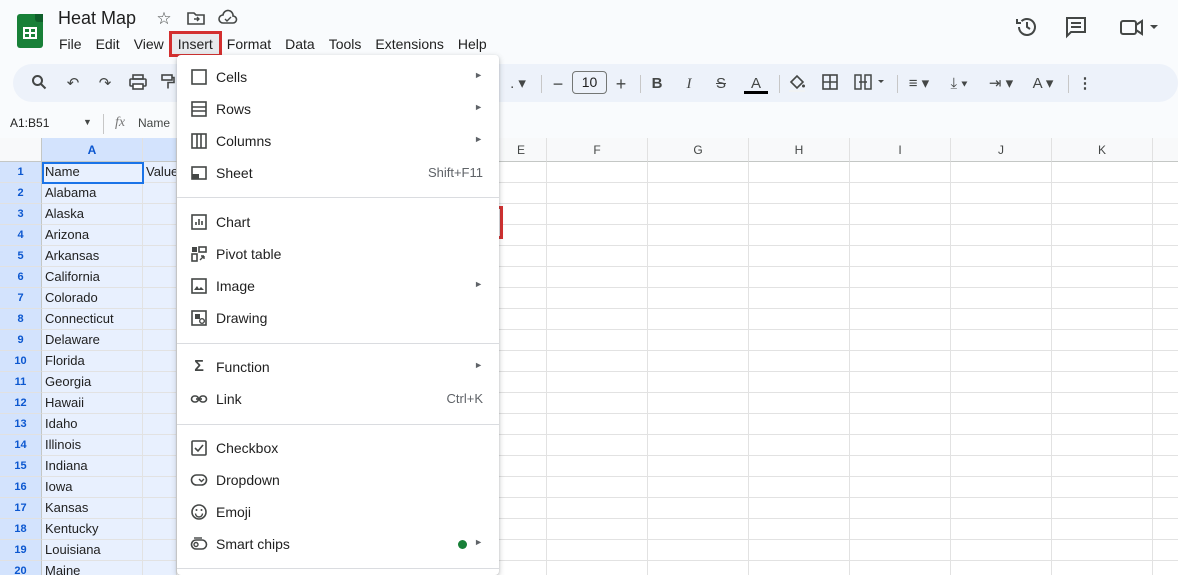 The width and height of the screenshot is (1178, 575). Describe the element at coordinates (521, 150) in the screenshot. I see `column-header-e: E` at that location.